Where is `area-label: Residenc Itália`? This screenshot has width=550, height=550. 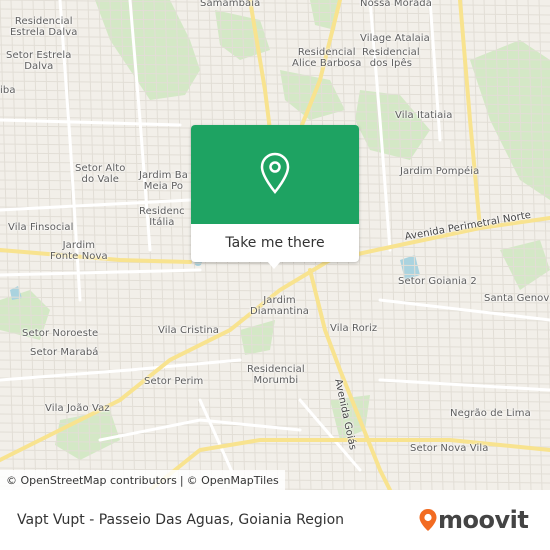 area-label: Residenc Itália is located at coordinates (162, 217).